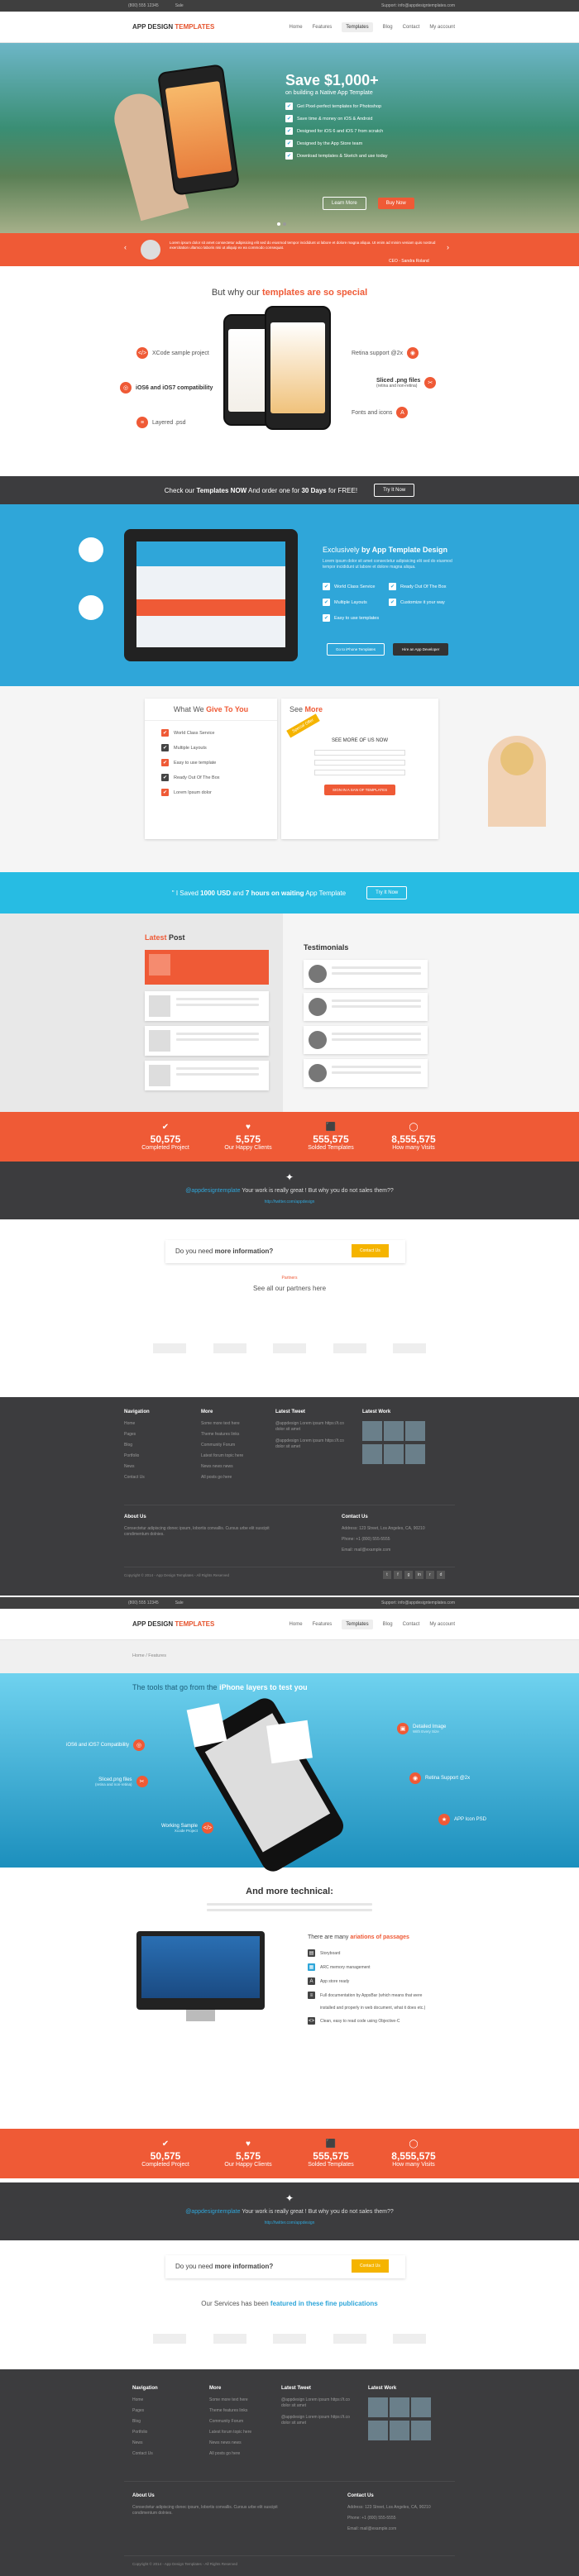  Describe the element at coordinates (157, 1466) in the screenshot. I see `footer-link: News` at that location.